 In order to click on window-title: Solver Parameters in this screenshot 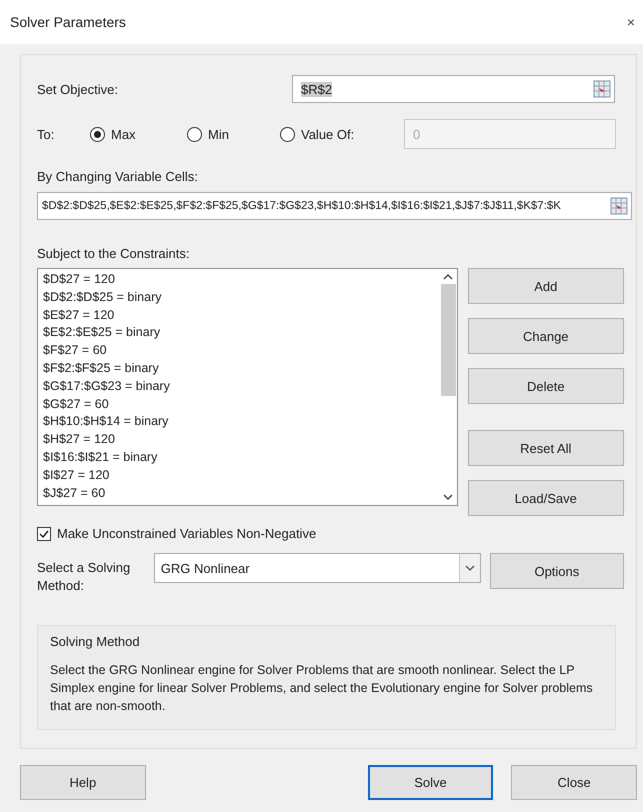, I will do `click(68, 22)`.